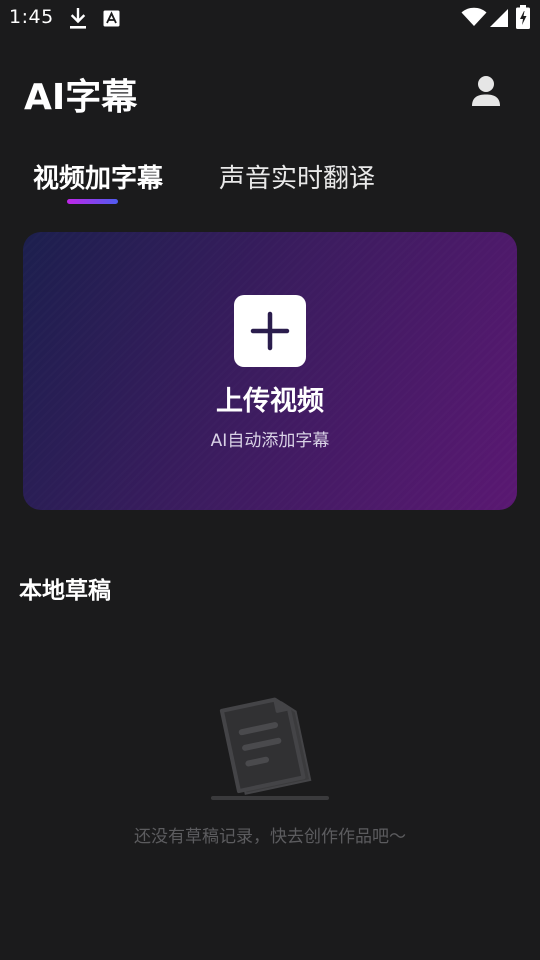 Image resolution: width=540 pixels, height=960 pixels. What do you see at coordinates (78, 18) in the screenshot?
I see `download-icon` at bounding box center [78, 18].